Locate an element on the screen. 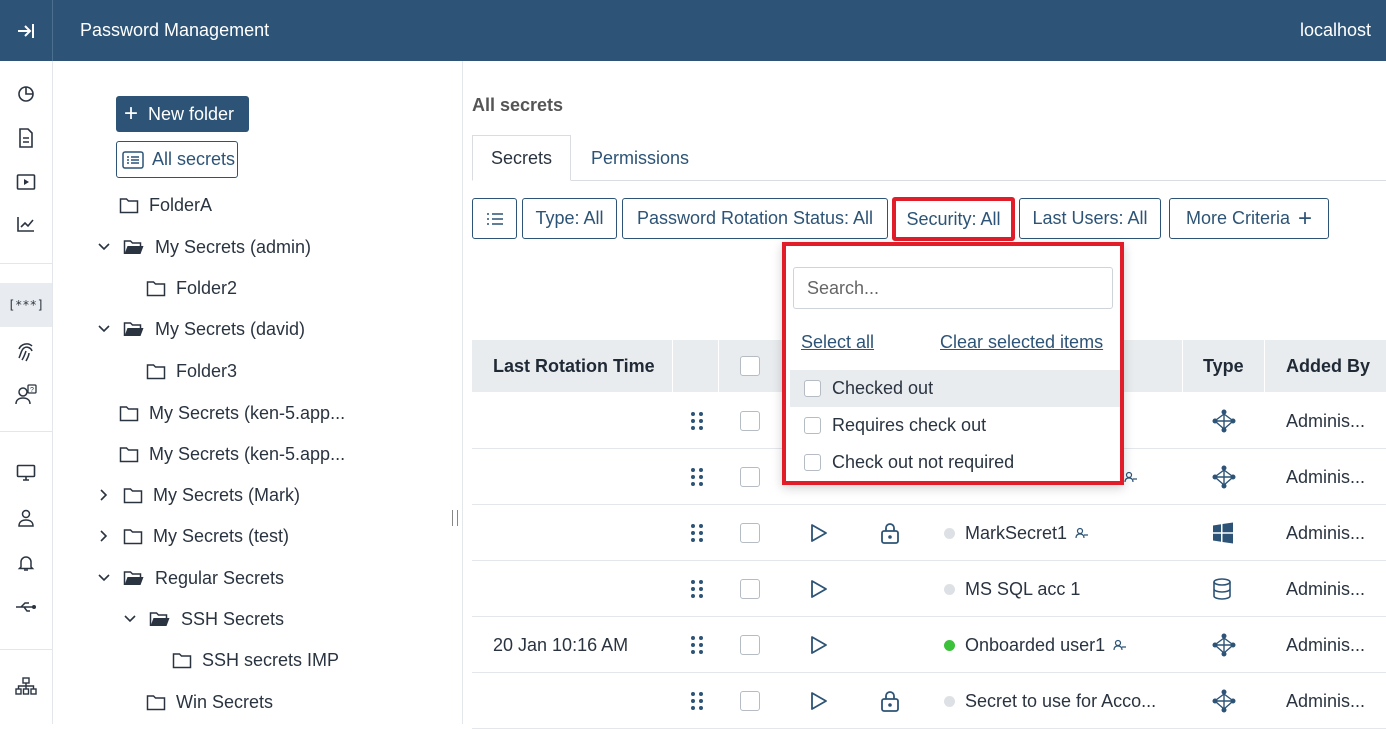  rail-documents is located at coordinates (26, 138).